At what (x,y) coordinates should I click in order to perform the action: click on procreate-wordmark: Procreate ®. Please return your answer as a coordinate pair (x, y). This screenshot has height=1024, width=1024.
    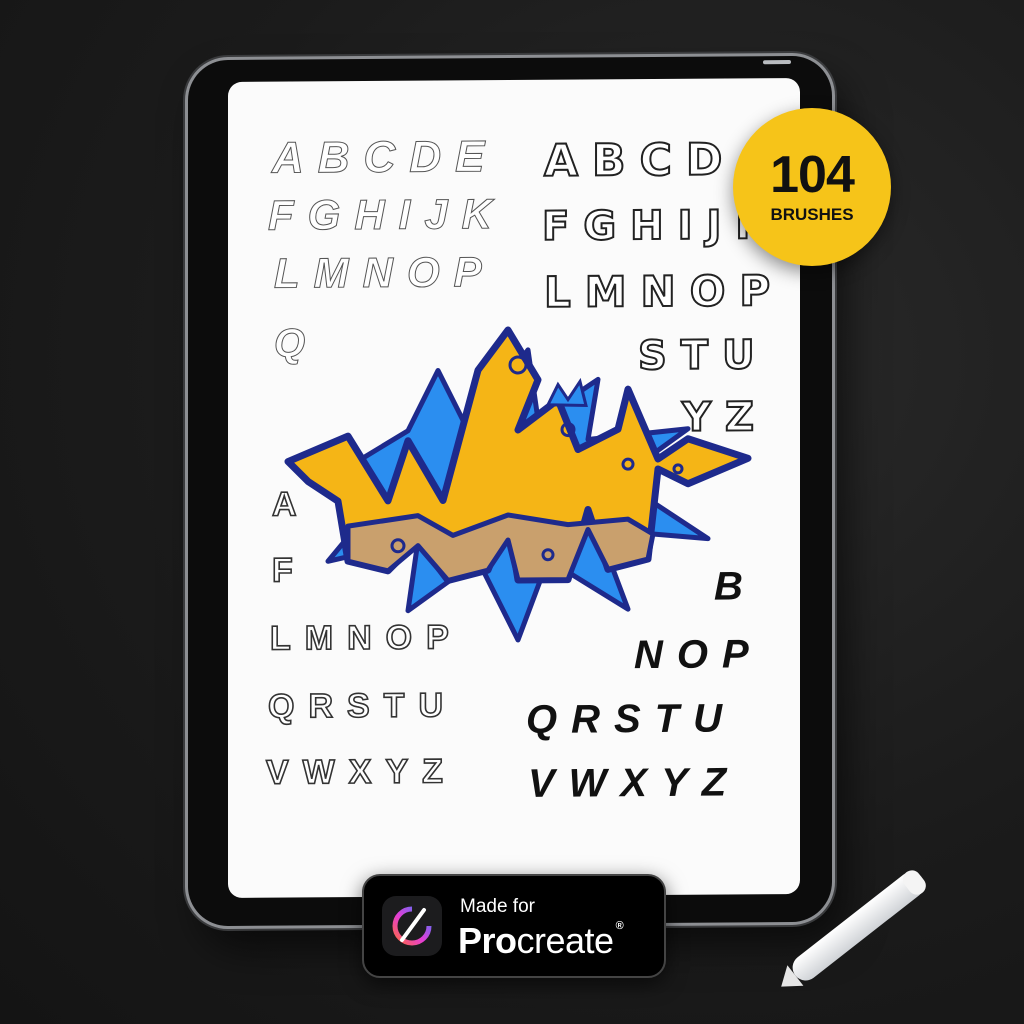
    Looking at the image, I should click on (541, 941).